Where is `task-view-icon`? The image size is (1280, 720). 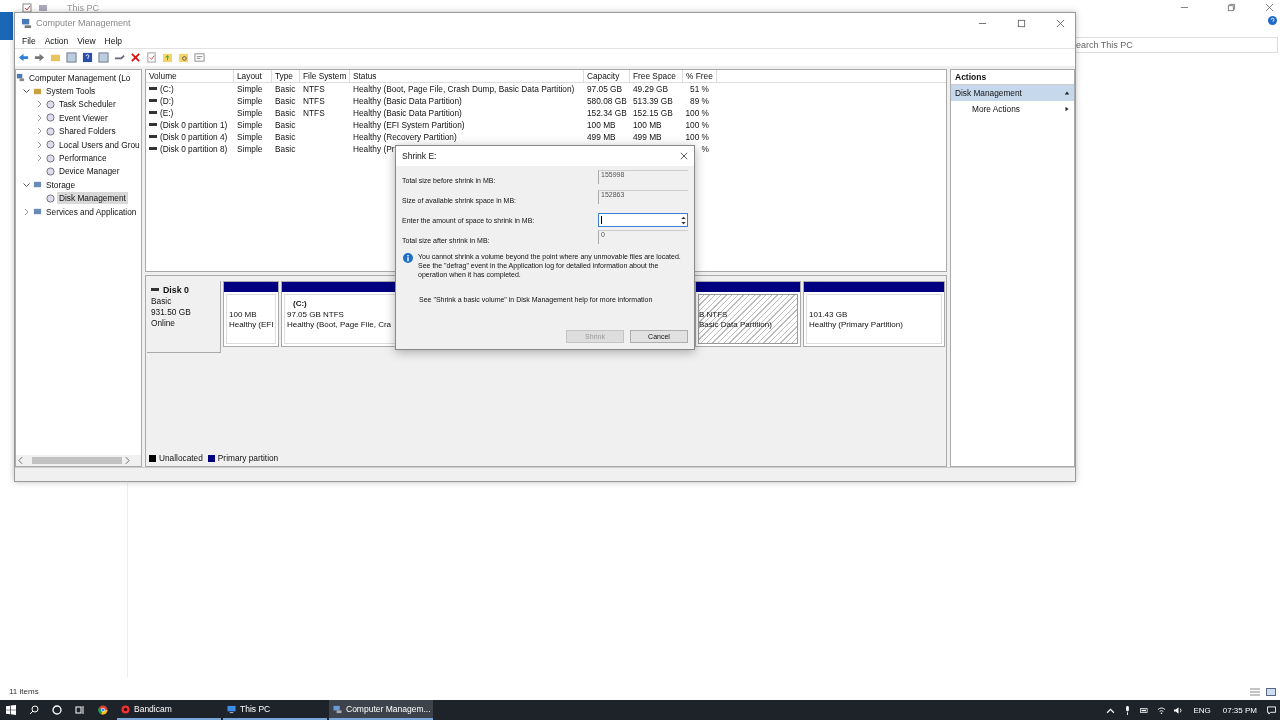 task-view-icon is located at coordinates (80, 710).